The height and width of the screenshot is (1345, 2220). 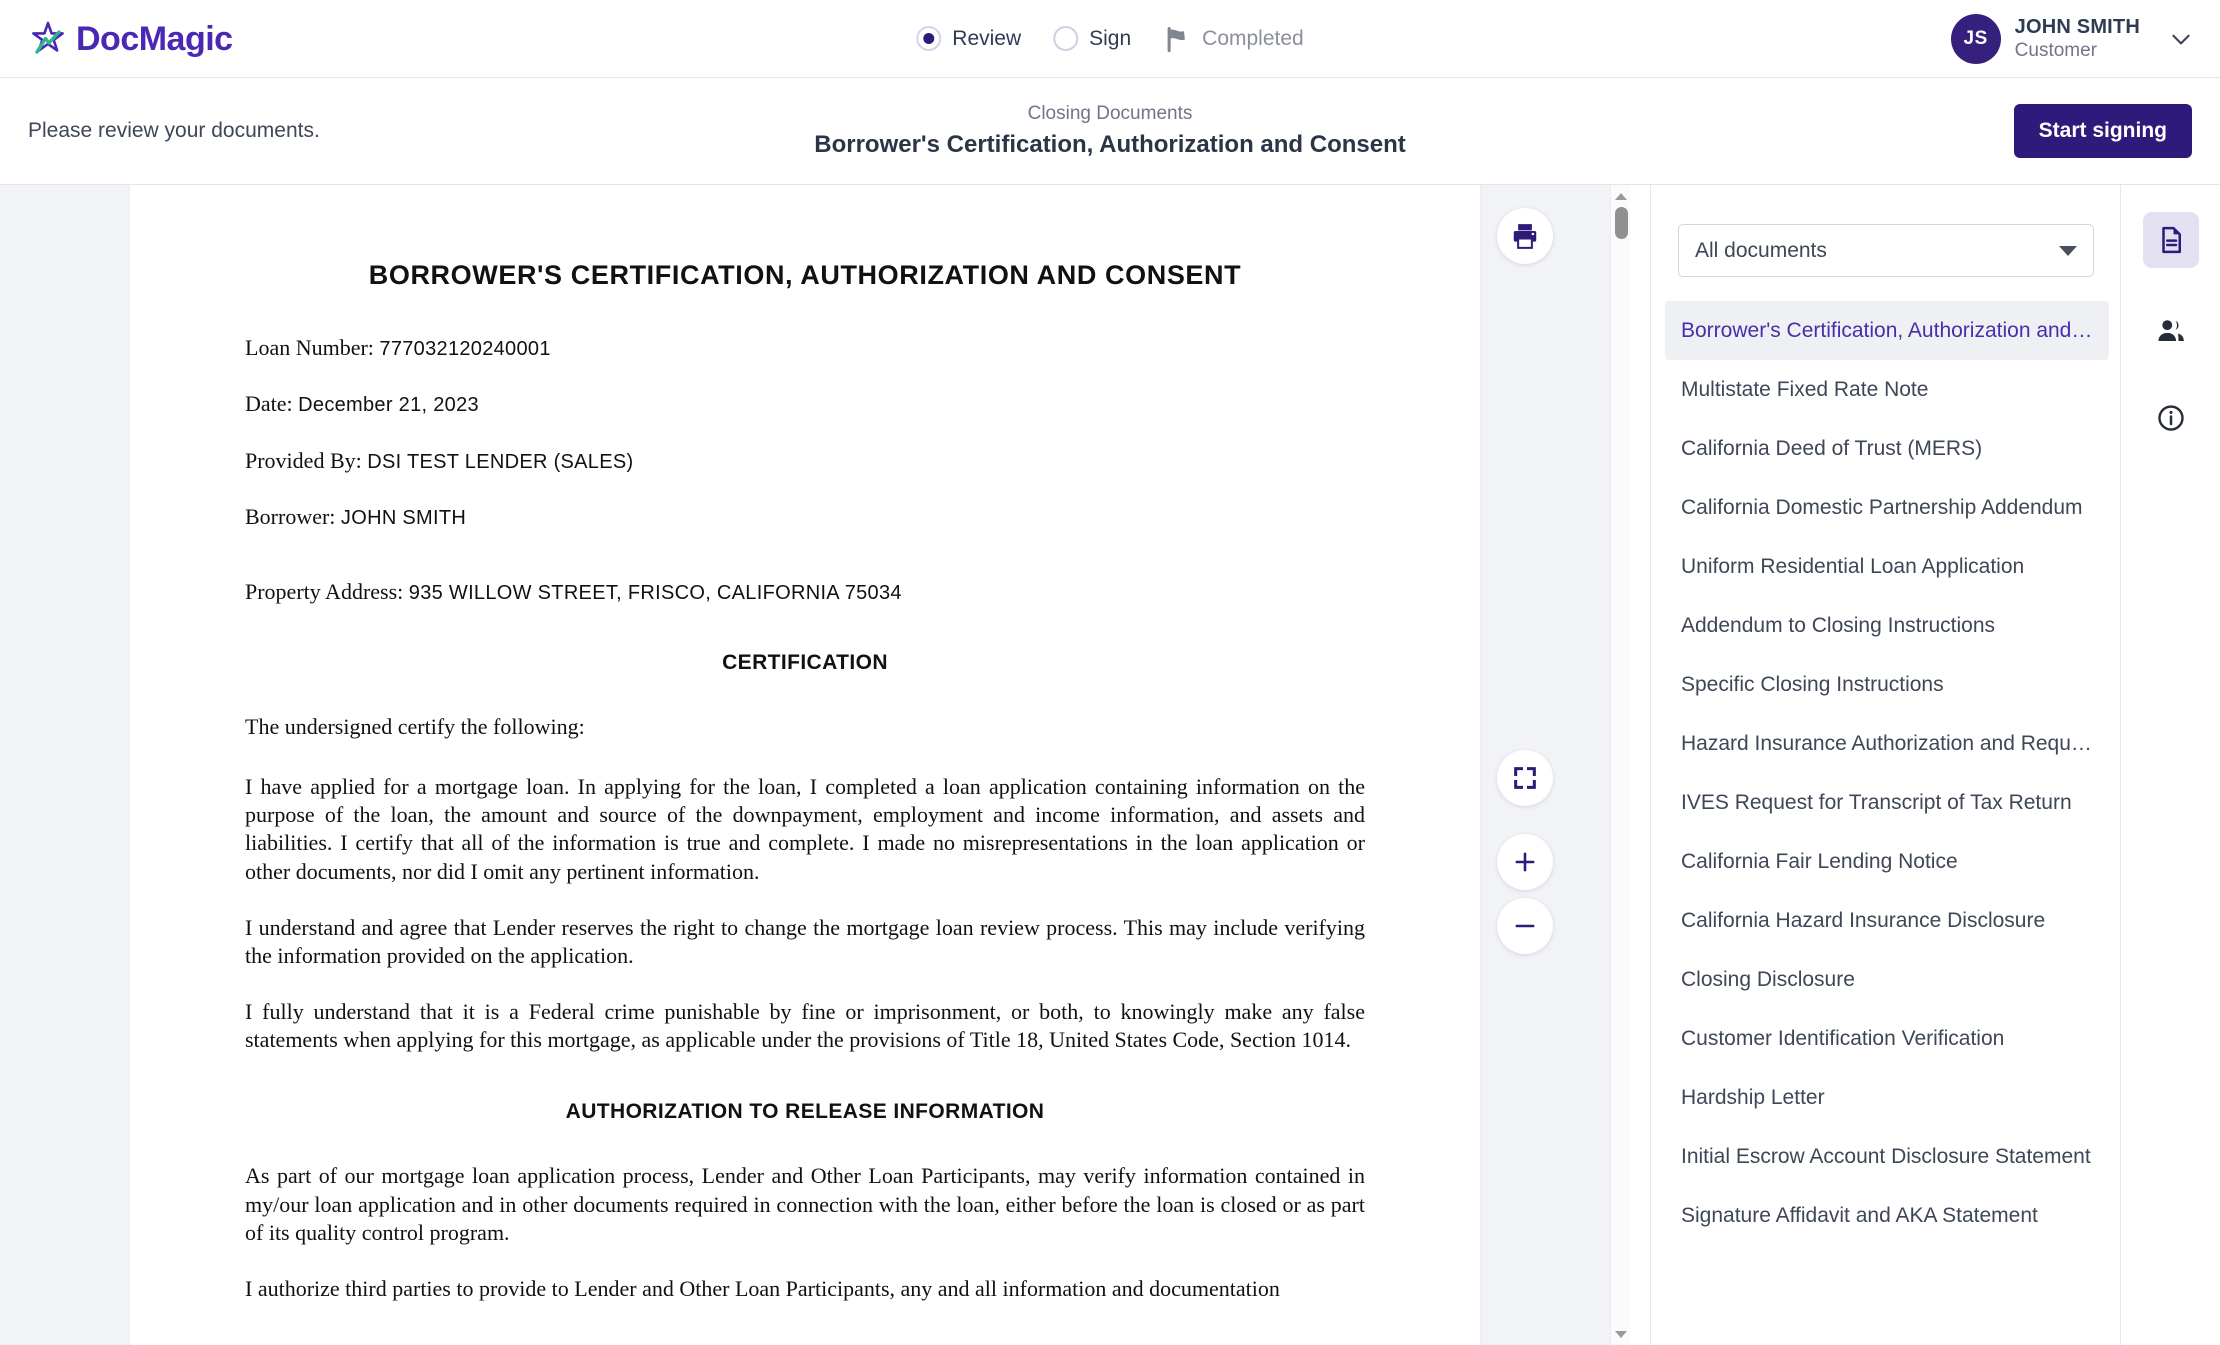 I want to click on document-list-item: Signature Affidavit and AKA Statement, so click(x=1887, y=1215).